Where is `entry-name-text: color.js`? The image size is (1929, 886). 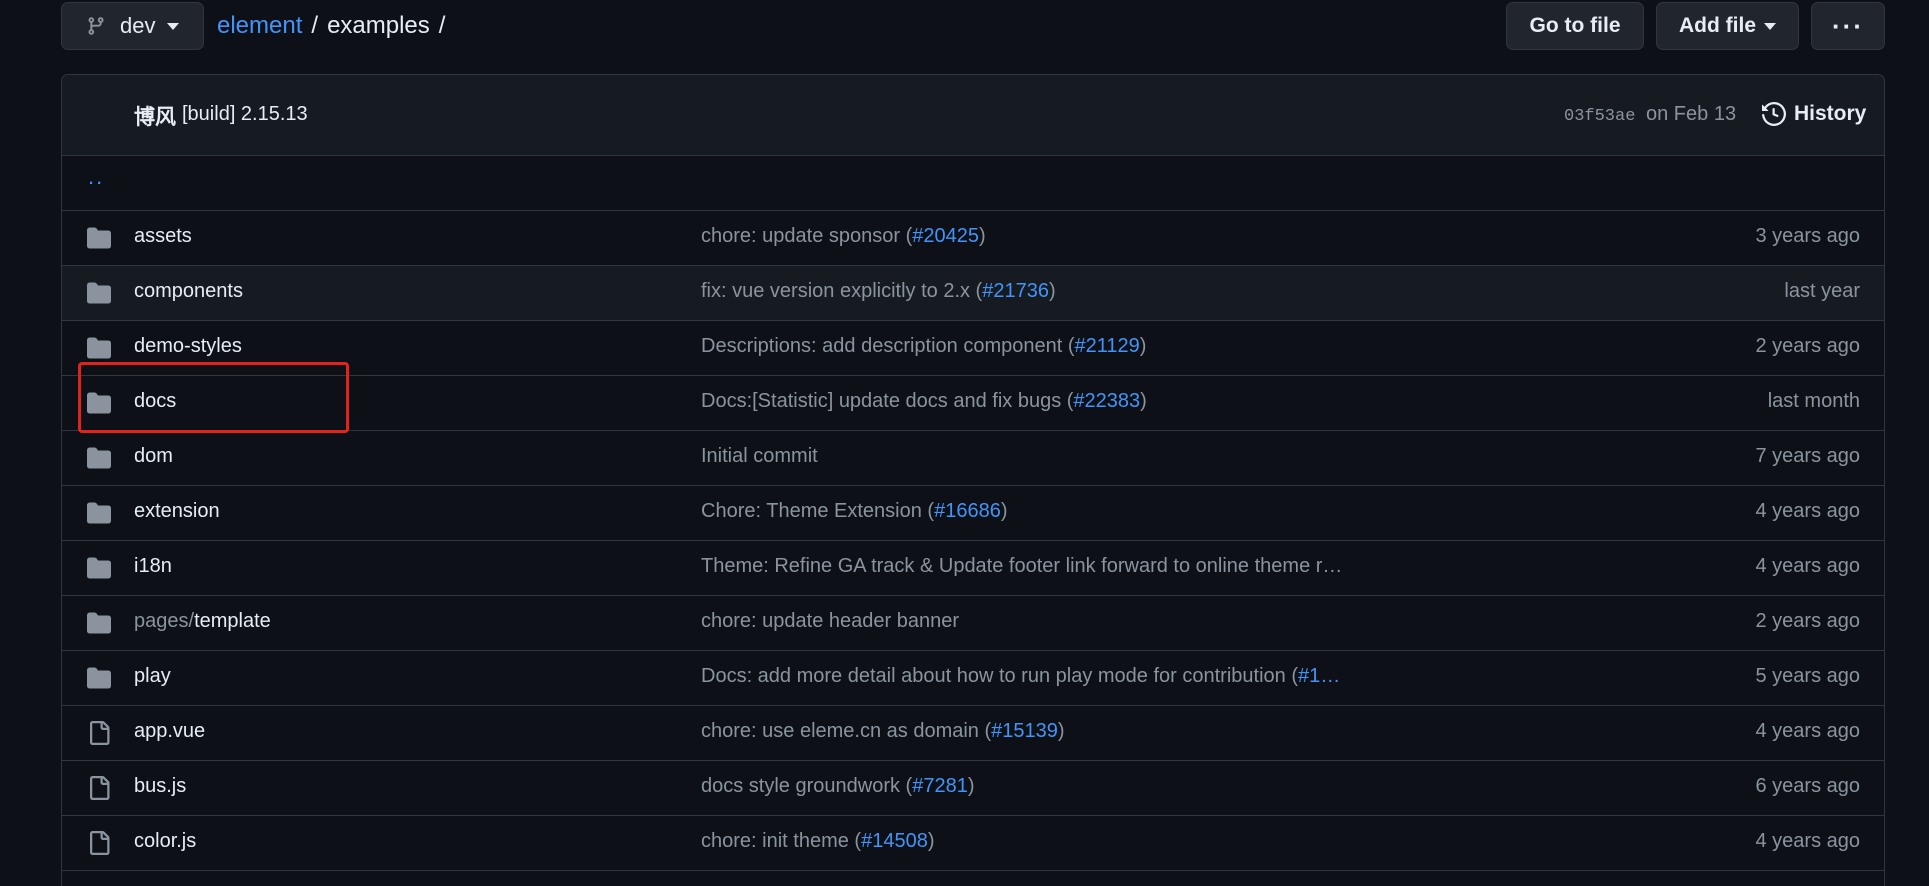
entry-name-text: color.js is located at coordinates (165, 841).